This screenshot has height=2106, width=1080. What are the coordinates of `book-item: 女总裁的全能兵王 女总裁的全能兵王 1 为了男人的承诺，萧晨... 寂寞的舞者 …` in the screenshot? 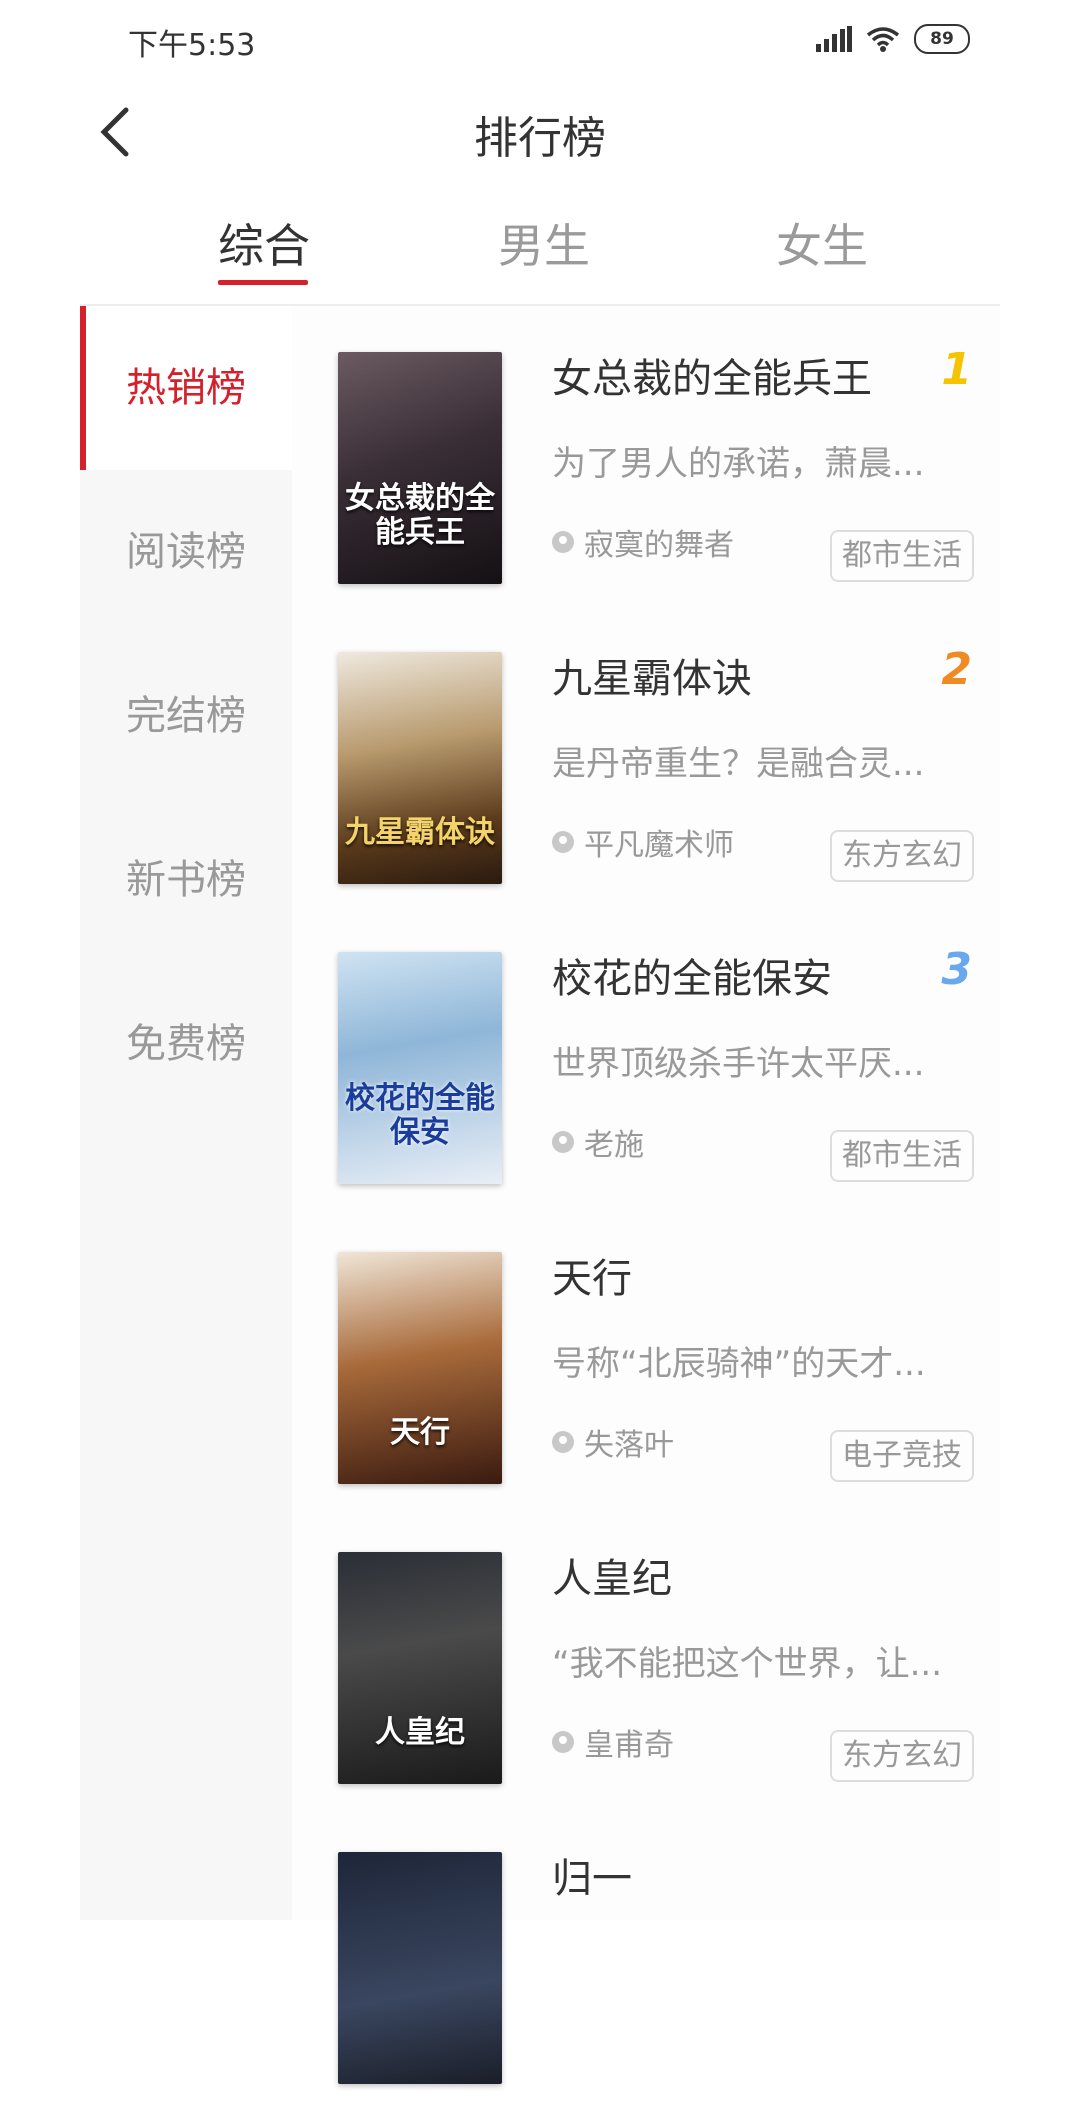 It's located at (646, 456).